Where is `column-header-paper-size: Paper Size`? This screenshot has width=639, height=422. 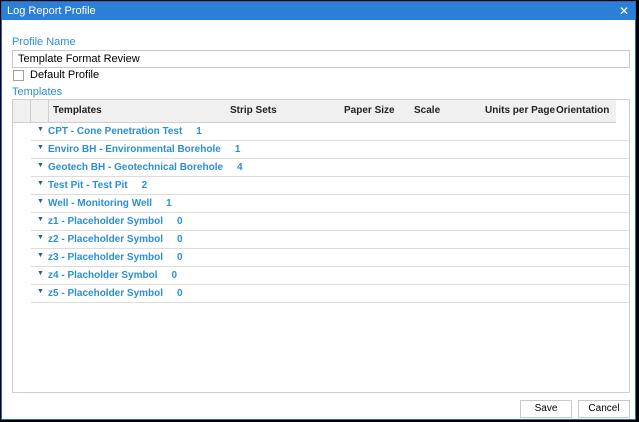
column-header-paper-size: Paper Size is located at coordinates (369, 111).